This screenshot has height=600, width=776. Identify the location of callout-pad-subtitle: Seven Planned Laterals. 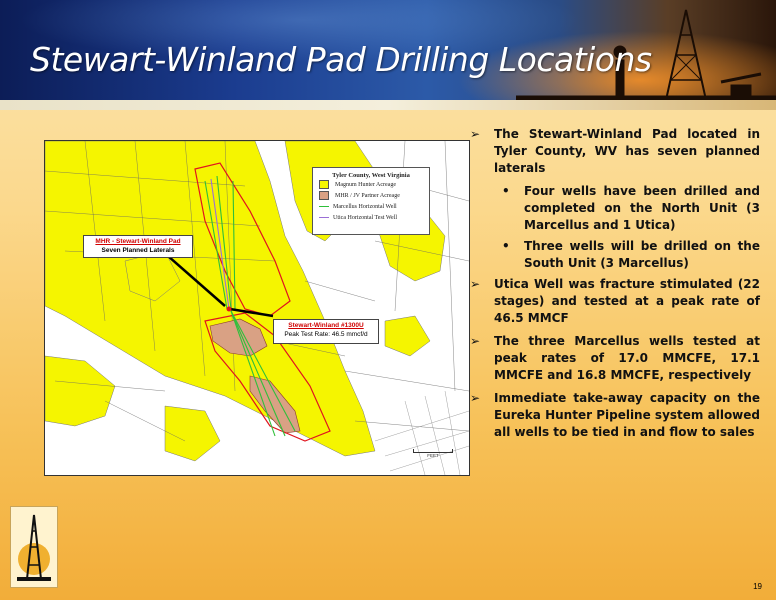
(138, 250).